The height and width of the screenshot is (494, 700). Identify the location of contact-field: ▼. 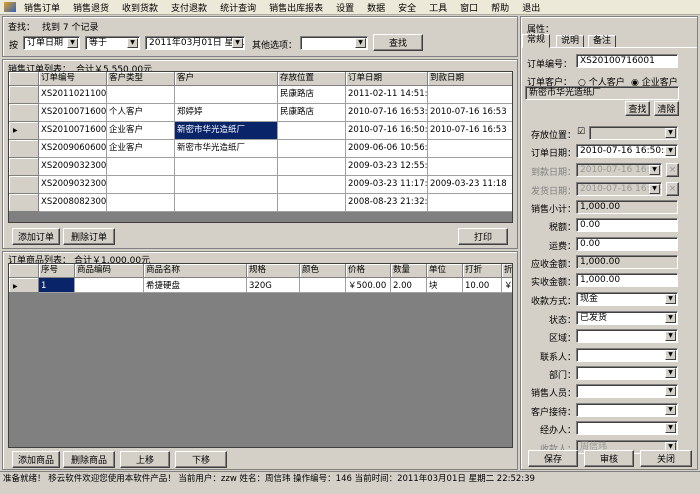
(627, 355).